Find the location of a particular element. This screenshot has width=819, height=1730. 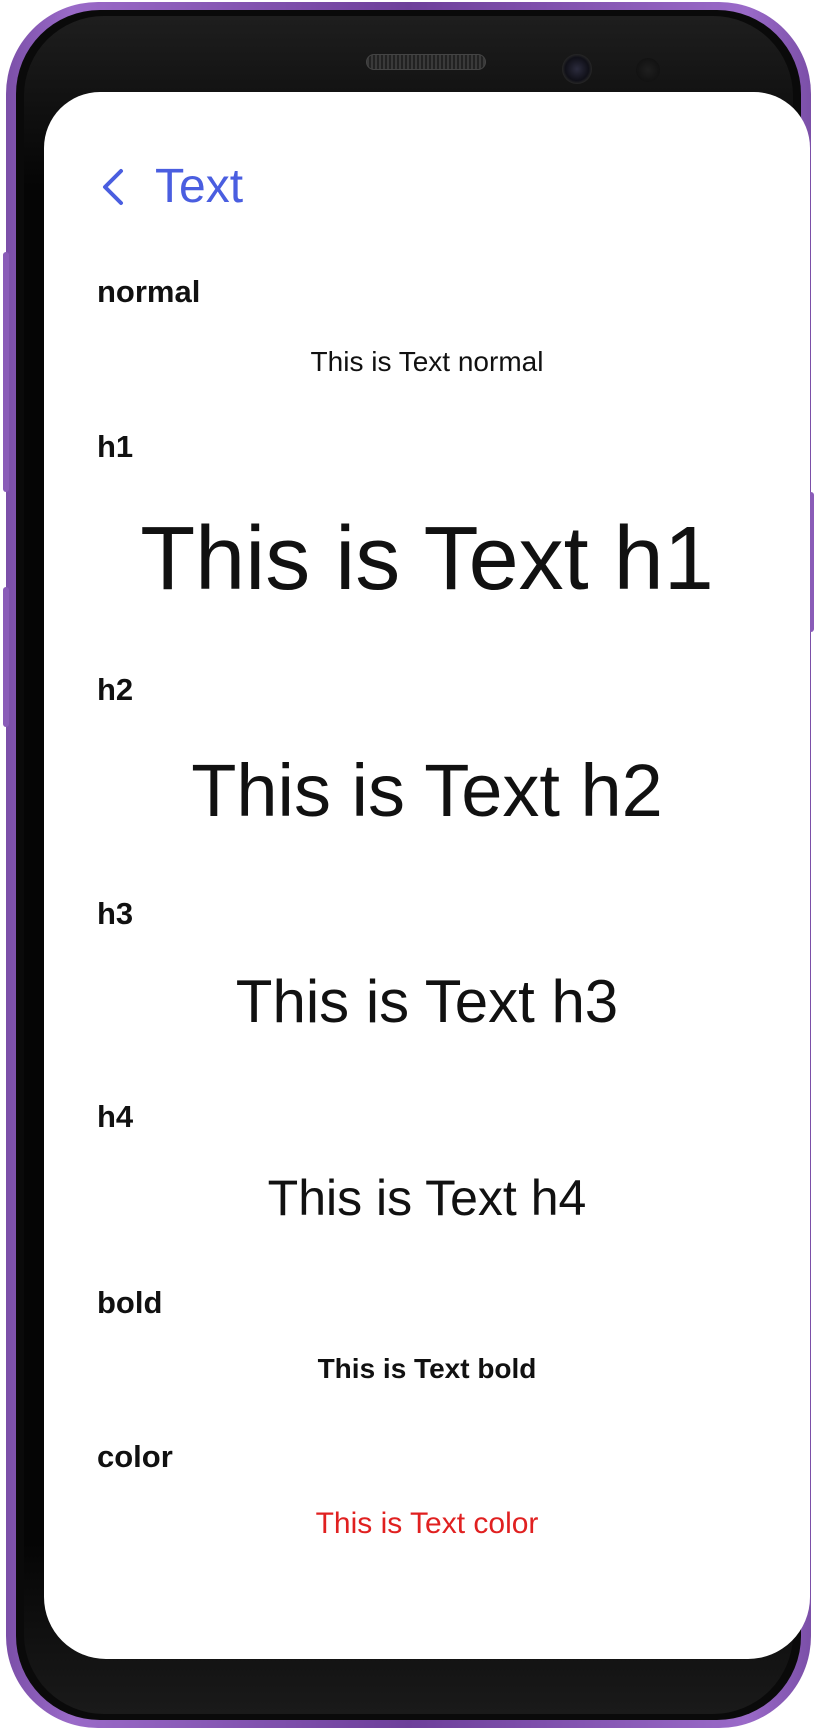

sample-text-h2: This is Text h2 is located at coordinates (427, 790).